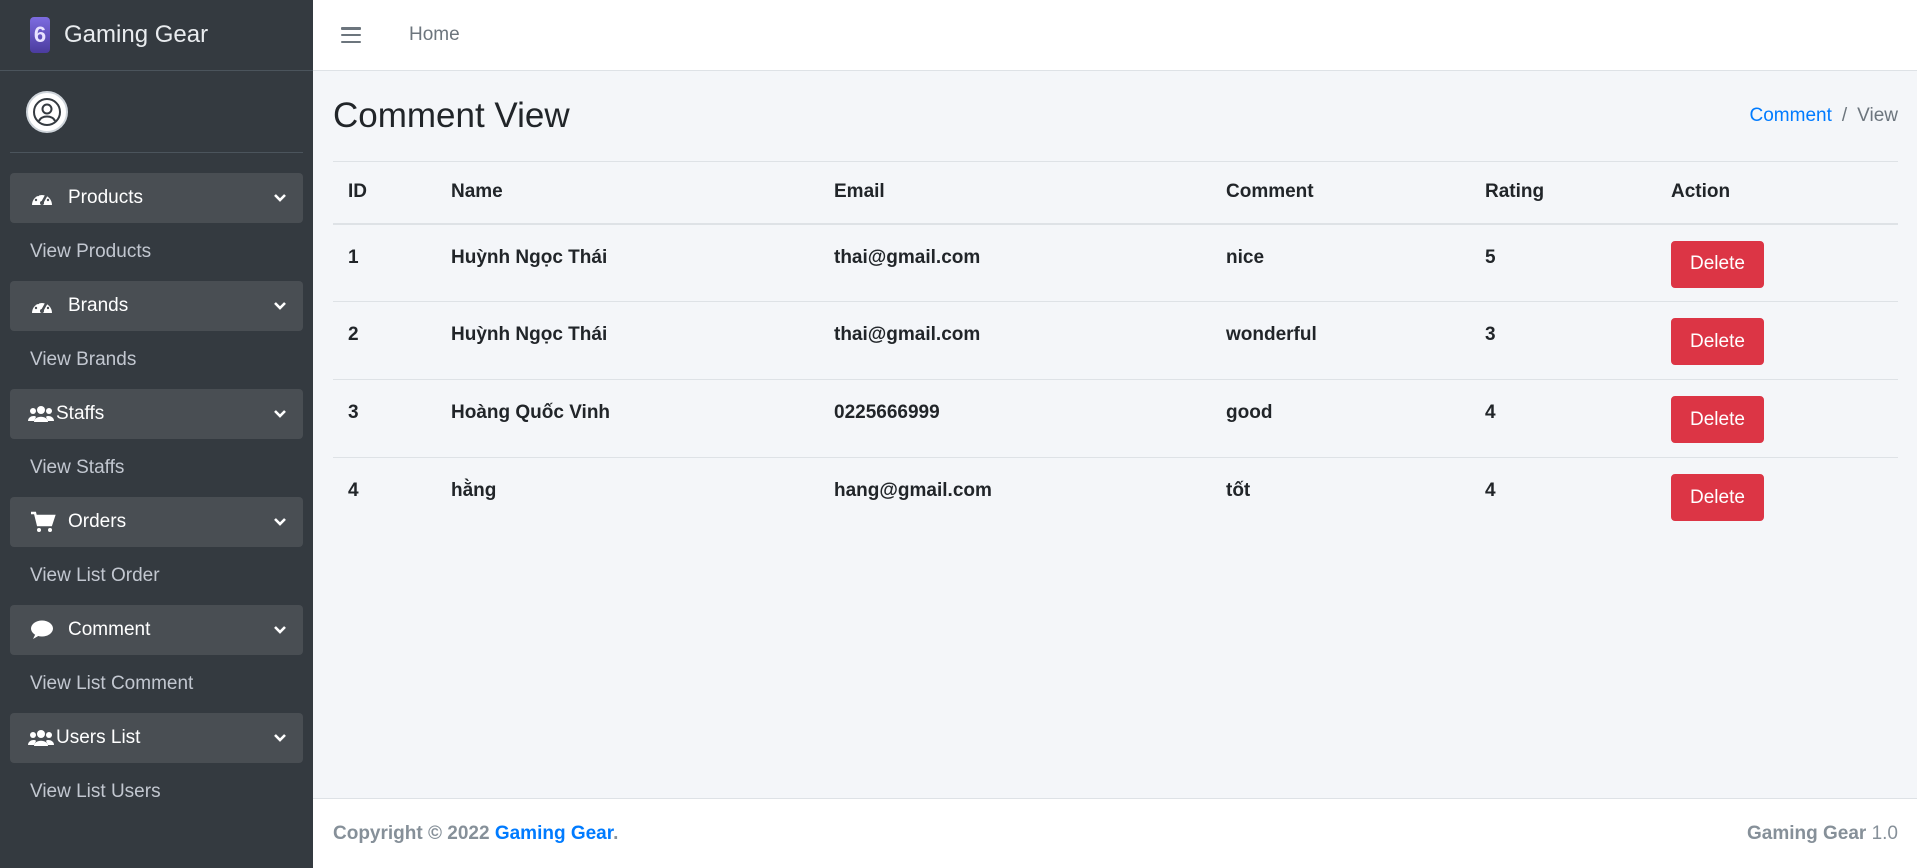 The width and height of the screenshot is (1917, 868). I want to click on sidebar-item-label: Staffs, so click(80, 413).